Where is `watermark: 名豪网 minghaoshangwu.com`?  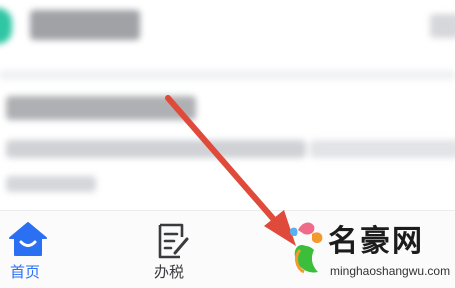
watermark: 名豪网 minghaoshangwu.com is located at coordinates (365, 249).